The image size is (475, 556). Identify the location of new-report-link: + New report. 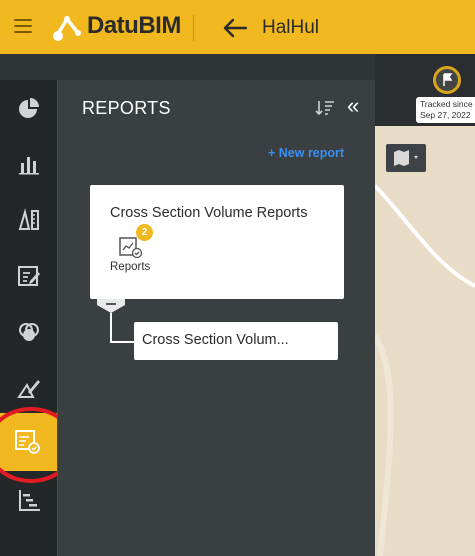
(306, 153).